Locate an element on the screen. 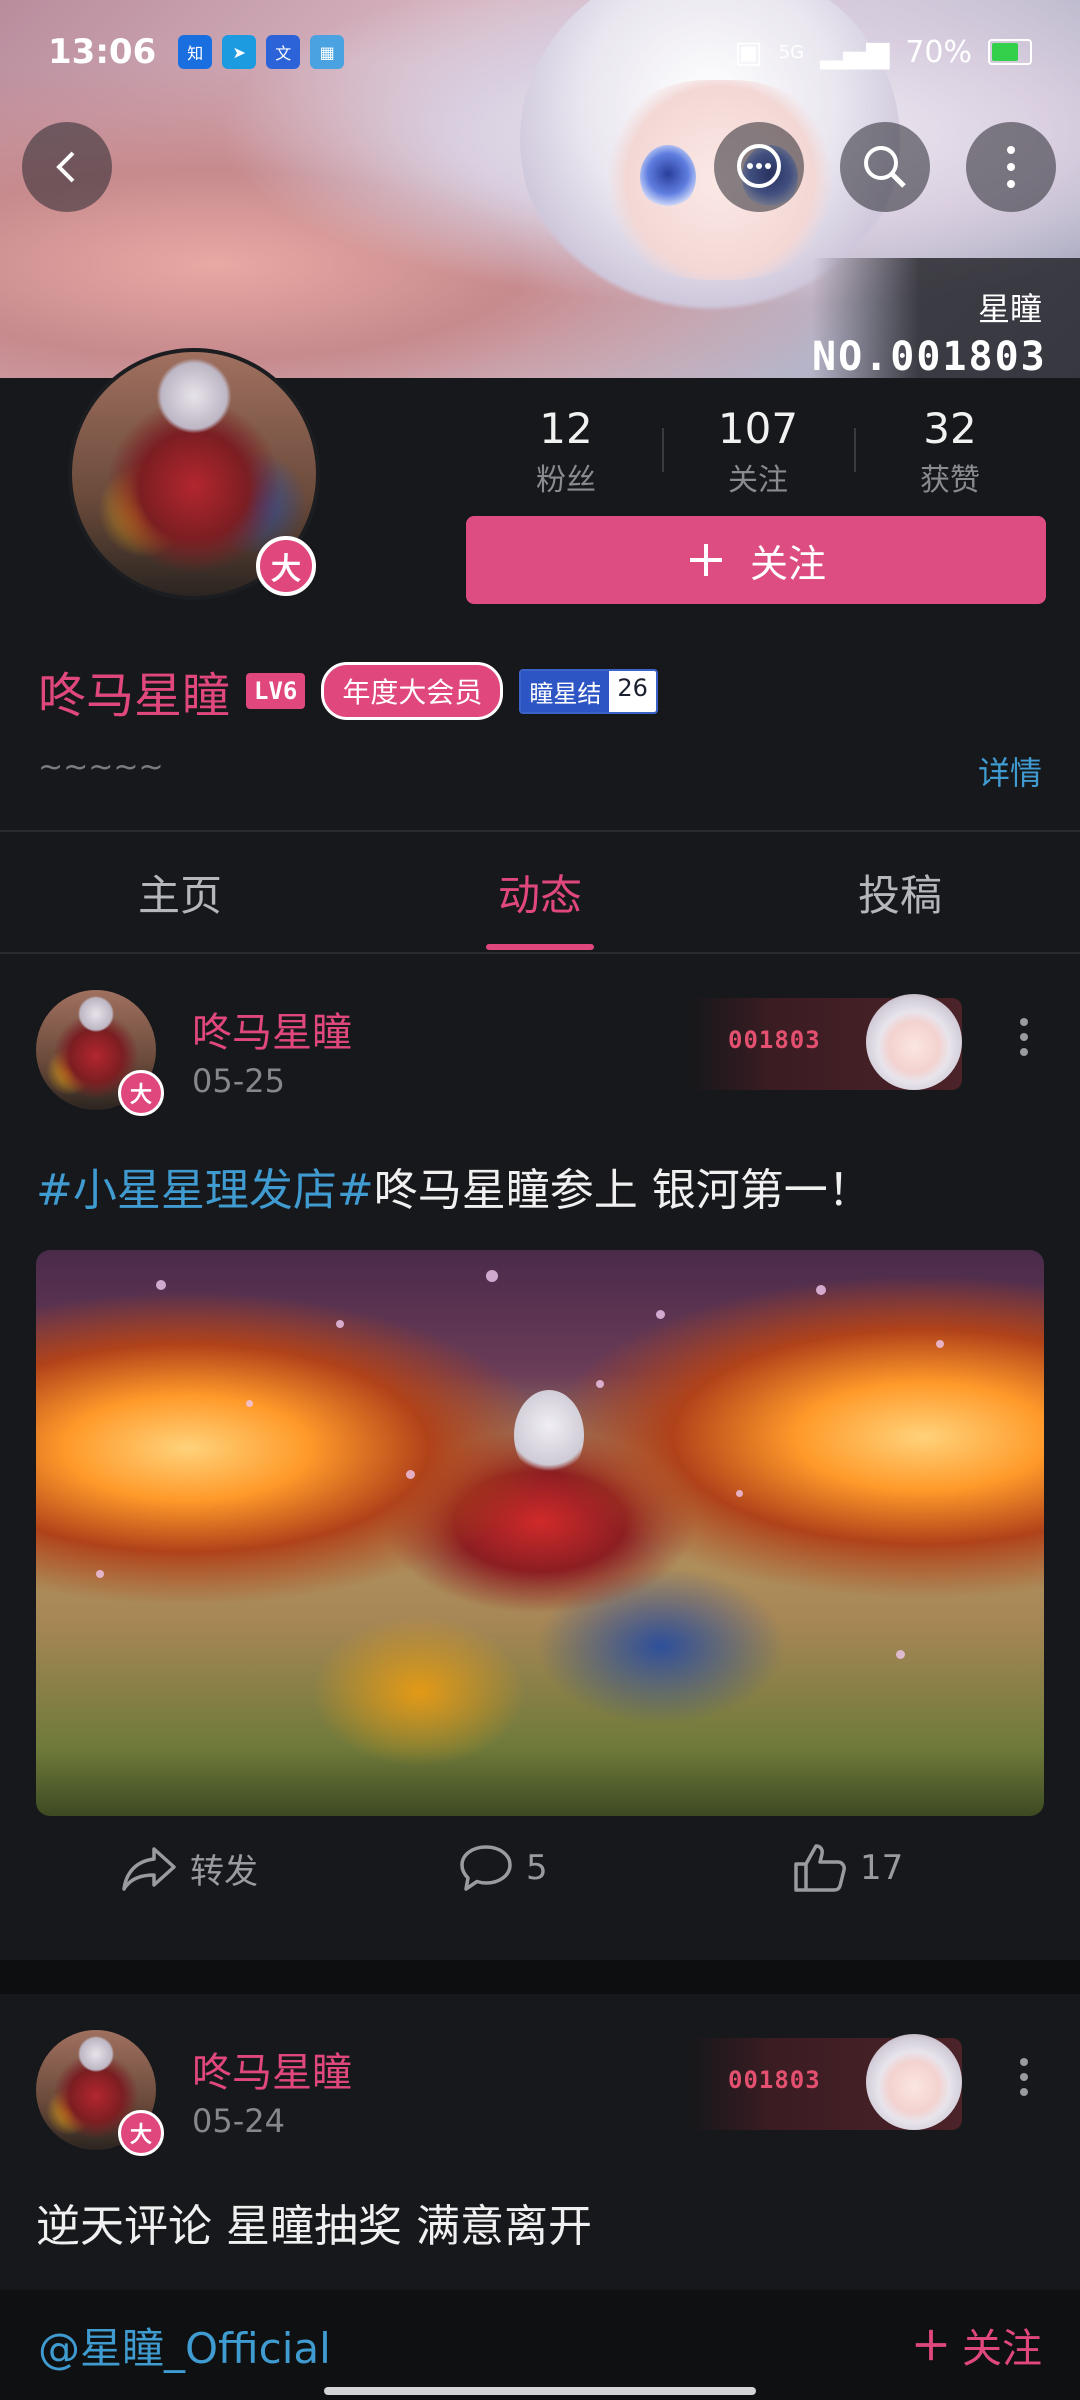 The image size is (1080, 2400). follow-button: 关注 is located at coordinates (756, 560).